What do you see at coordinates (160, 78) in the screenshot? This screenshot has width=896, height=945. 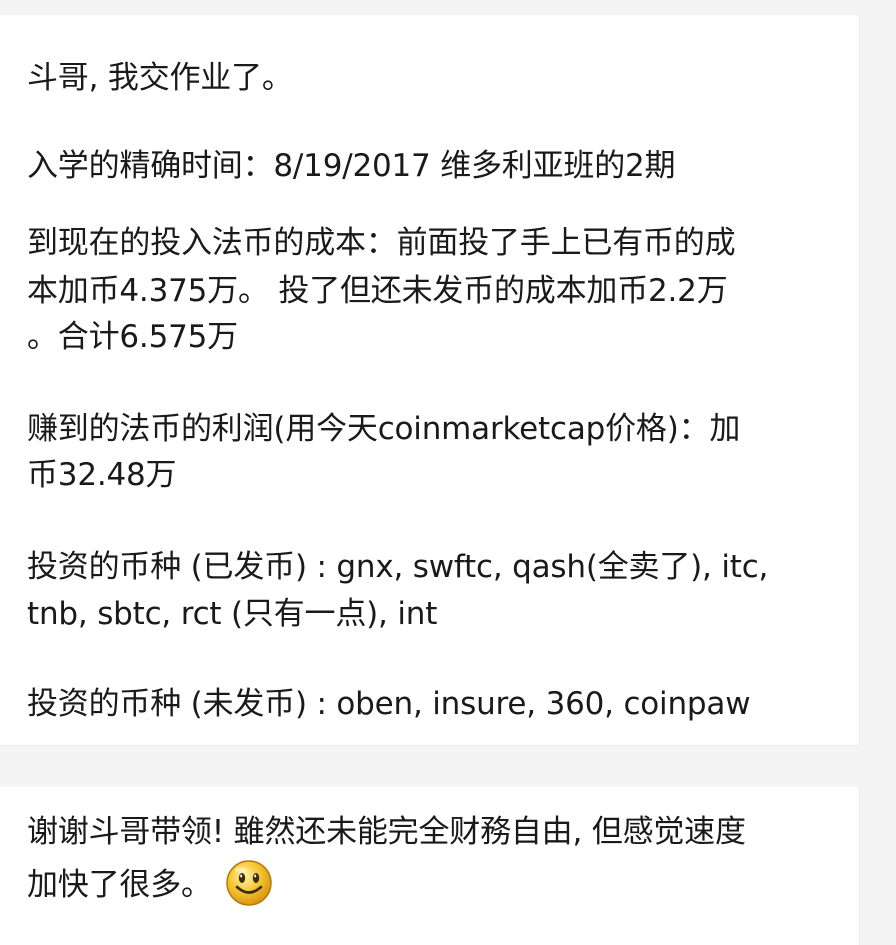 I see `post-greeting: 斗哥, 我交作业了。` at bounding box center [160, 78].